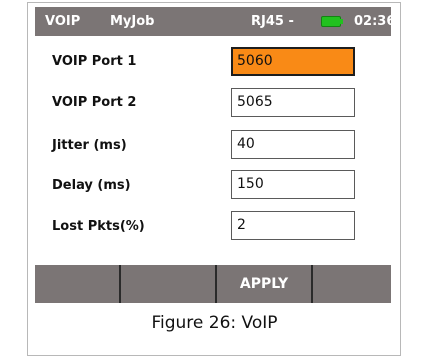  I want to click on battery-icon, so click(331, 21).